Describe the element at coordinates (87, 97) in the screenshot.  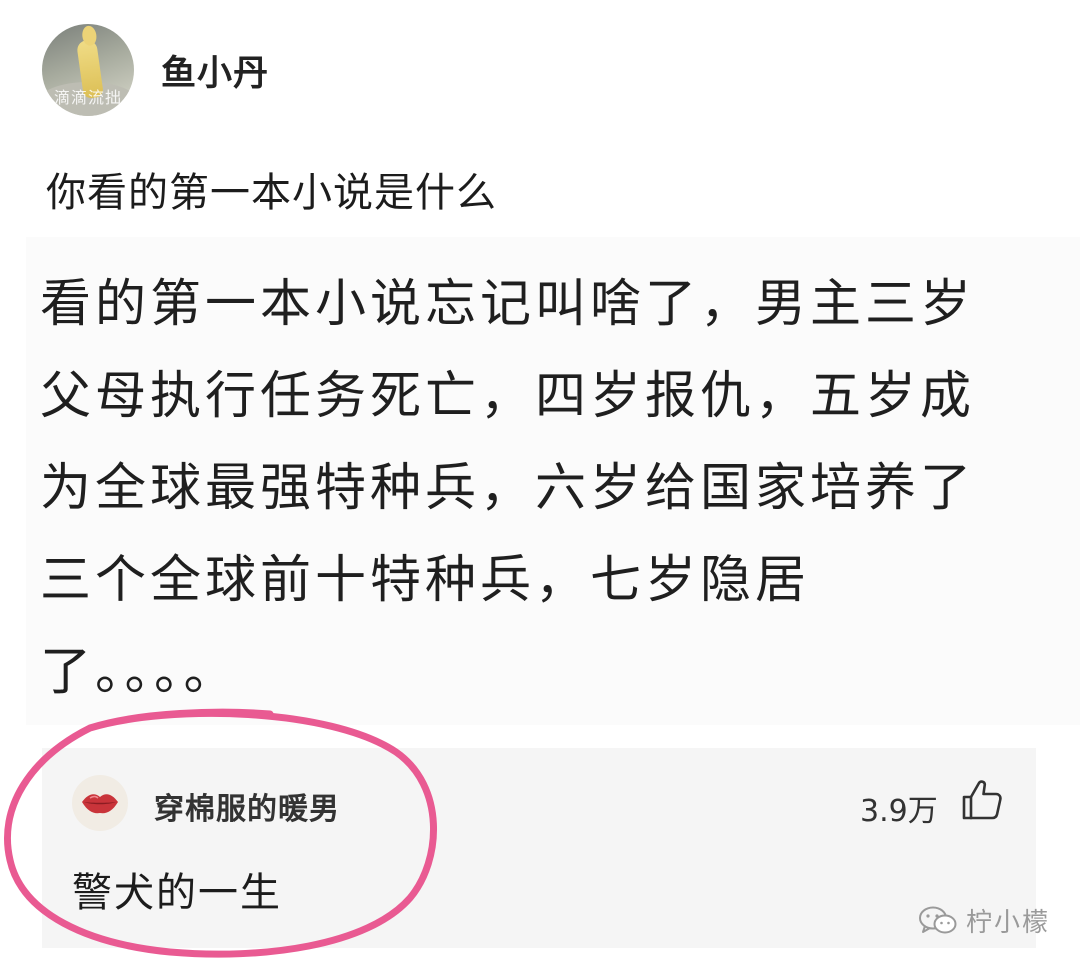
I see `avatar-watermark-text: 滴滴流拙` at that location.